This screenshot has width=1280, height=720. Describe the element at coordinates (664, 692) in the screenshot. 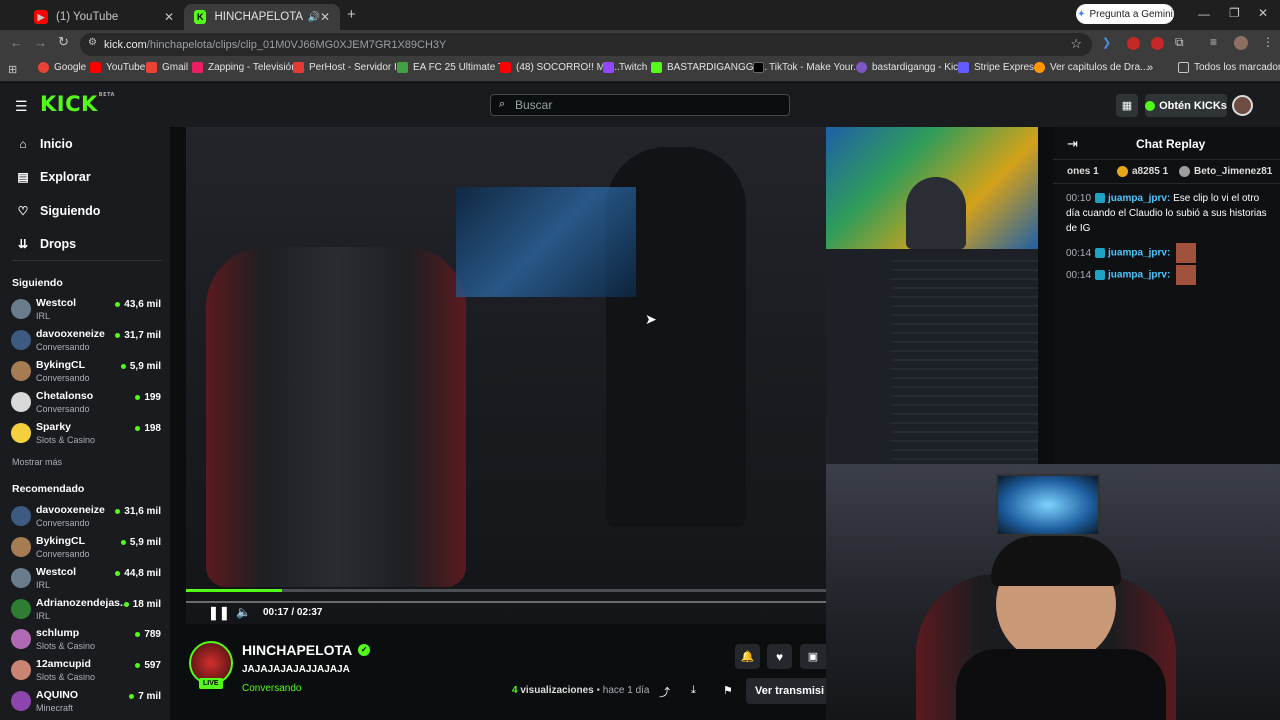

I see `share-icon: ⤴` at that location.